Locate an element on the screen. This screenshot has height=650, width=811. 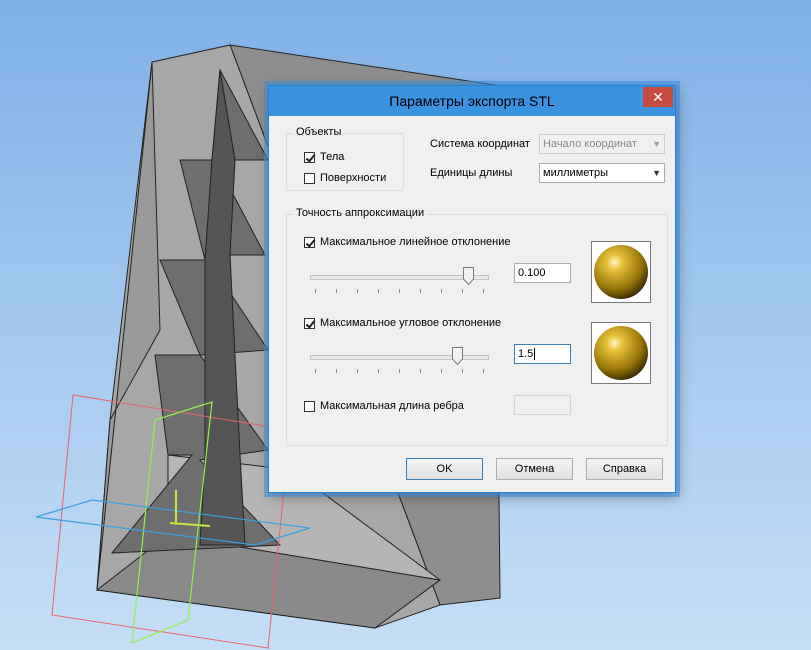
dialog-title: Параметры экспорта STL is located at coordinates (472, 101).